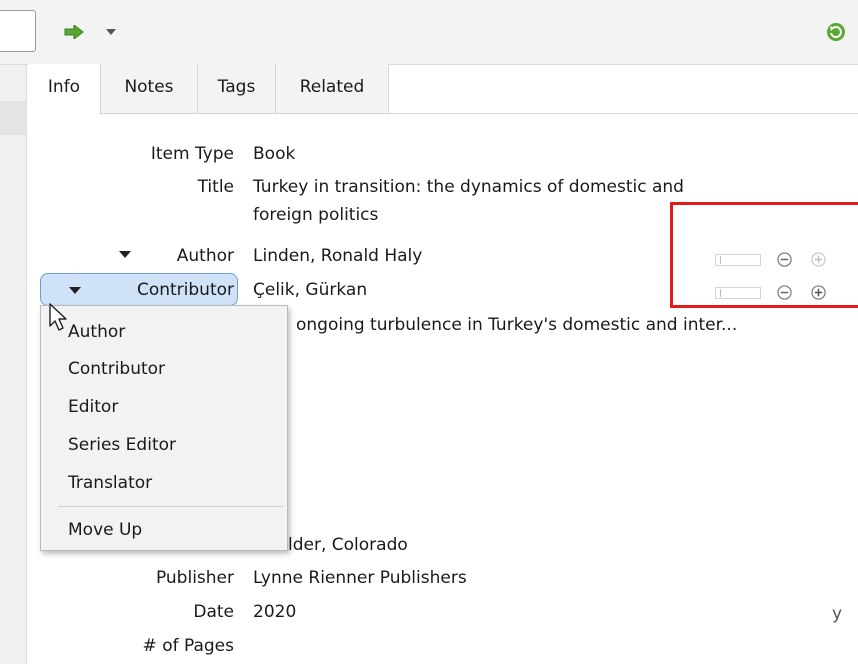 The image size is (858, 664). I want to click on tab-divider, so click(479, 113).